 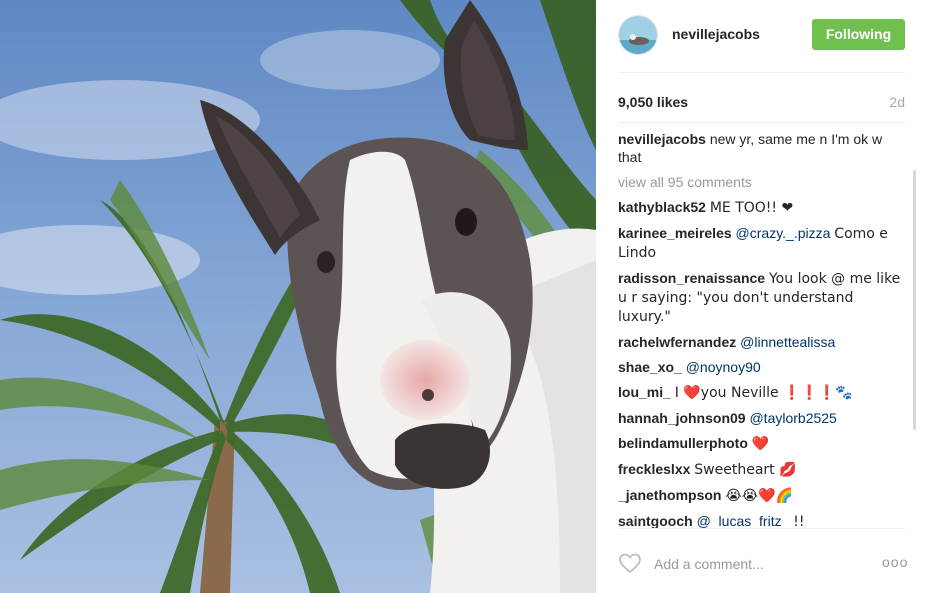 I want to click on comment-item: shae_xo_ @noynoy90, so click(x=761, y=367).